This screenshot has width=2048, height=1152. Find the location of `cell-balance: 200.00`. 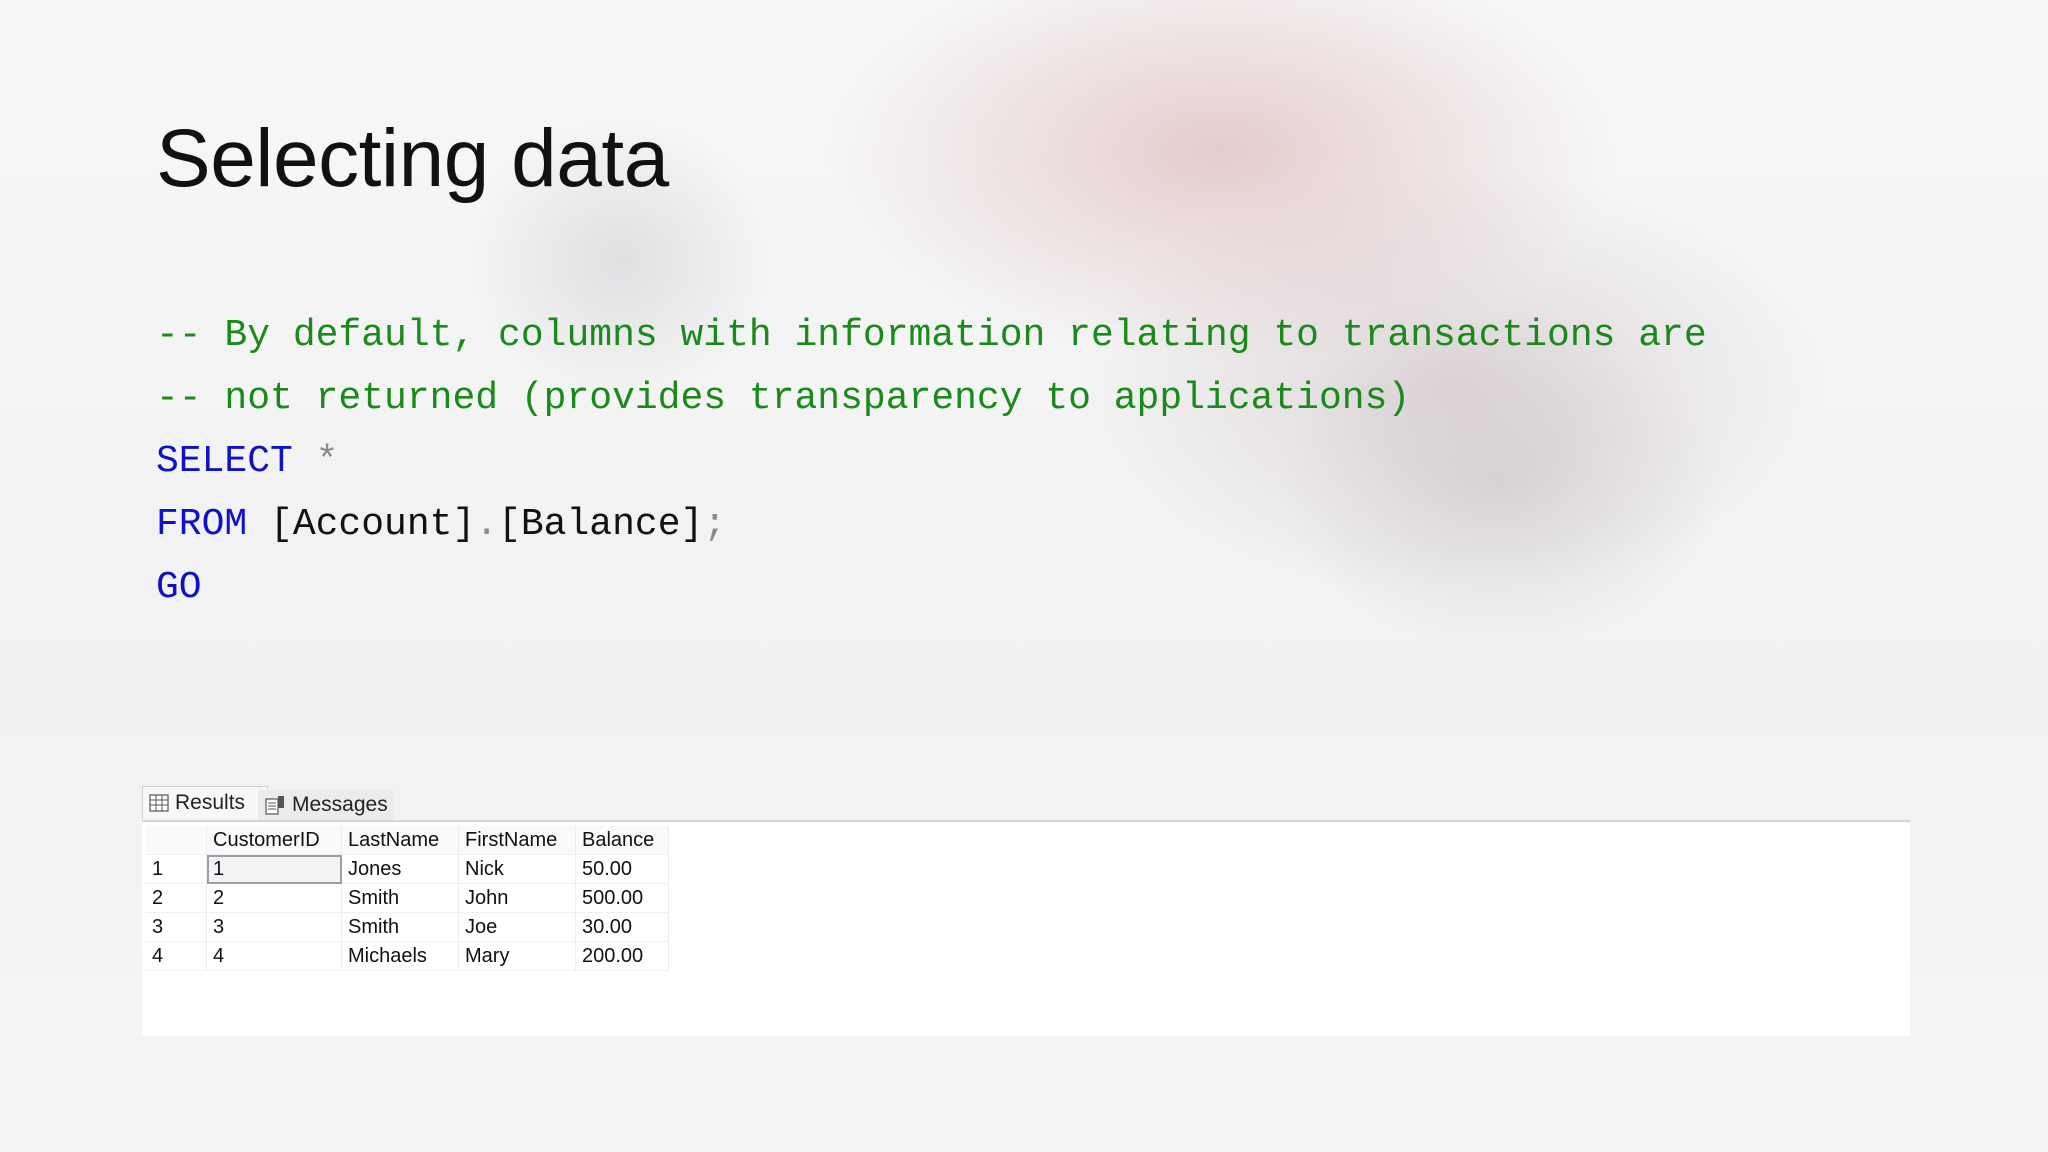

cell-balance: 200.00 is located at coordinates (622, 956).